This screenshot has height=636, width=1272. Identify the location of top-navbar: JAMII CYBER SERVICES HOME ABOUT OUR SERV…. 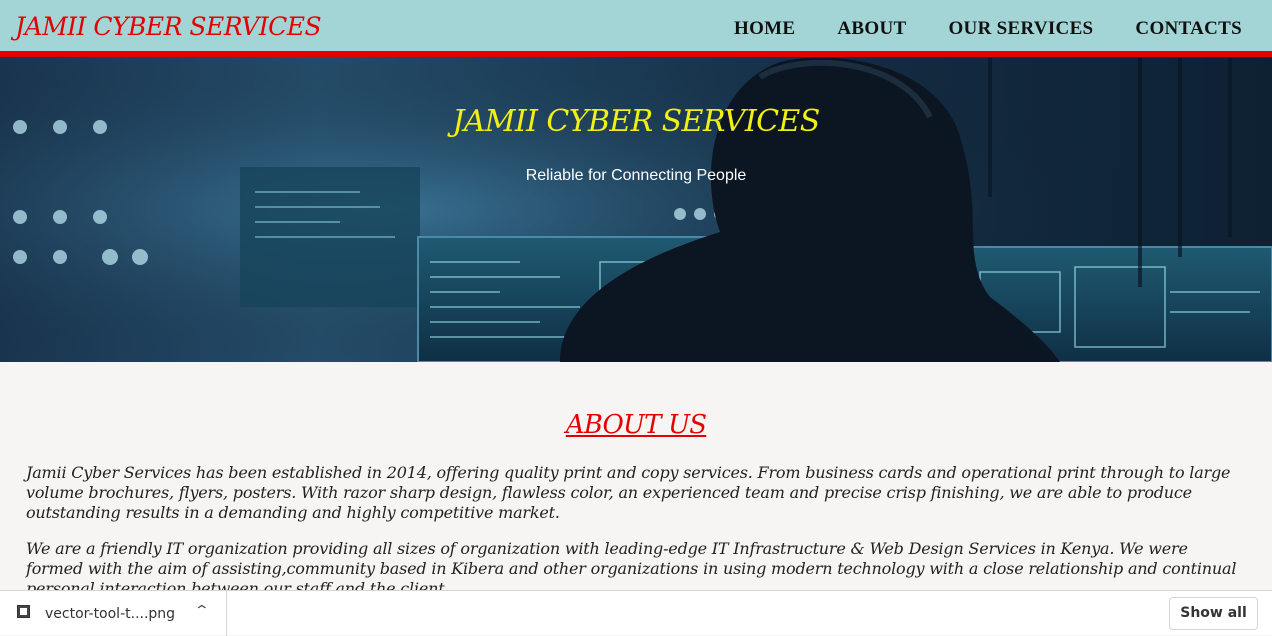
(636, 28).